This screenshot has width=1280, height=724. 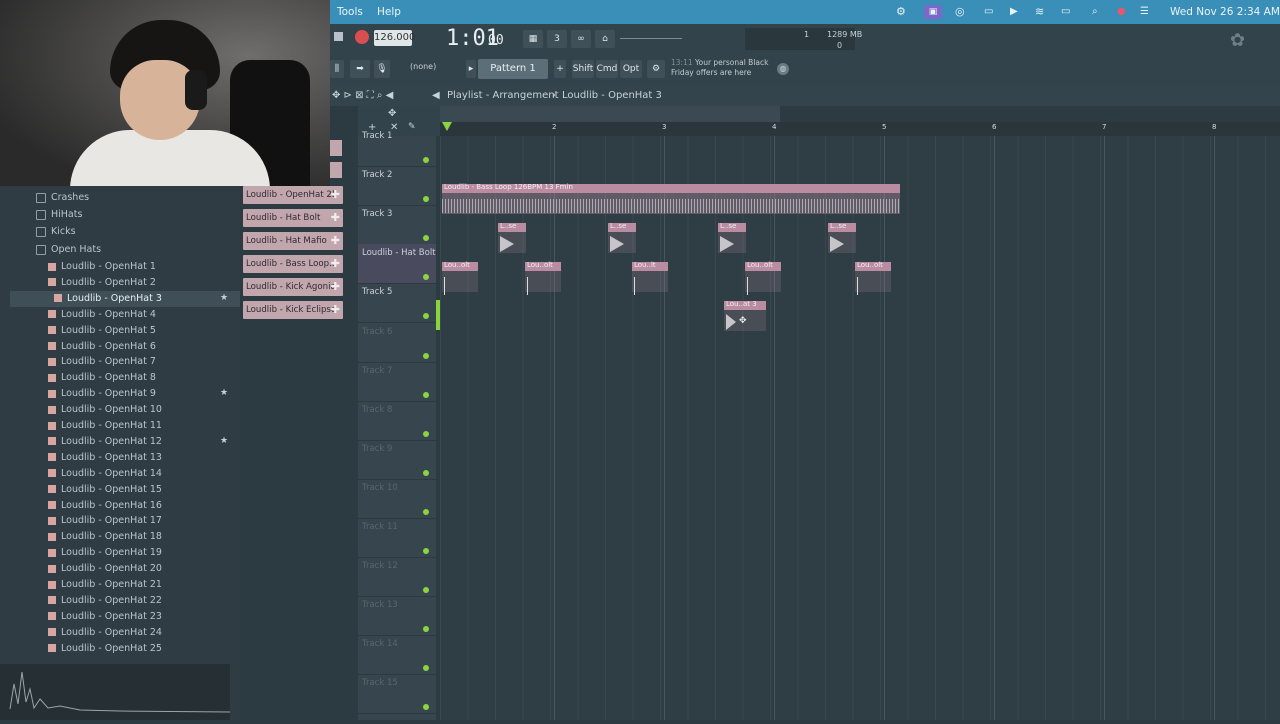 I want to click on loop-record-icon: ∞, so click(x=581, y=39).